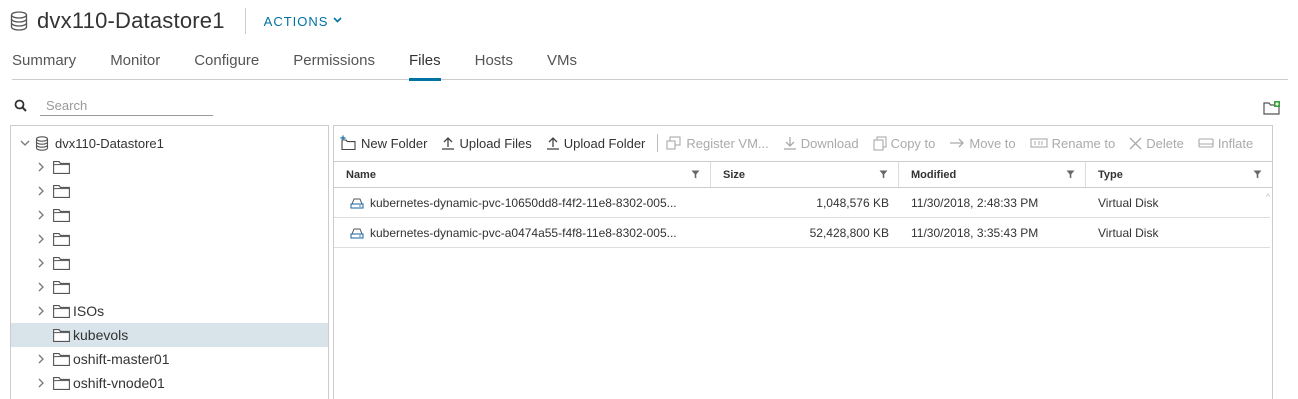  Describe the element at coordinates (1165, 143) in the screenshot. I see `delete-label: Delete` at that location.